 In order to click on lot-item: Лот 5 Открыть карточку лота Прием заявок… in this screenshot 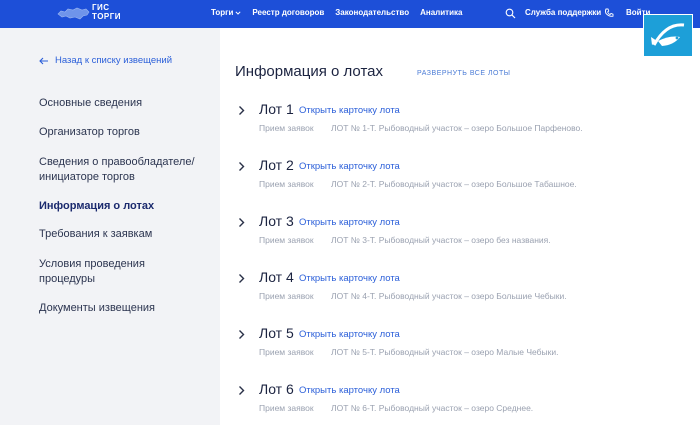, I will do `click(457, 345)`.